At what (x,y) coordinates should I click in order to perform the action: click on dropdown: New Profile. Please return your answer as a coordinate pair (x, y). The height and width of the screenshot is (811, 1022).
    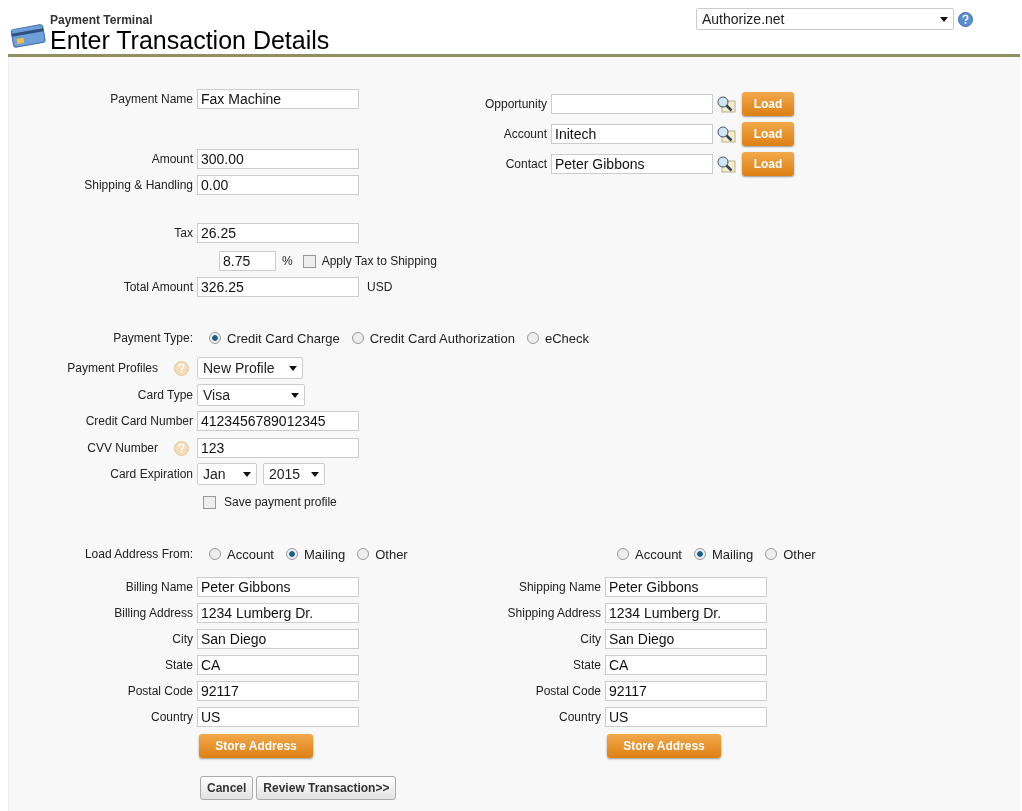
    Looking at the image, I should click on (250, 368).